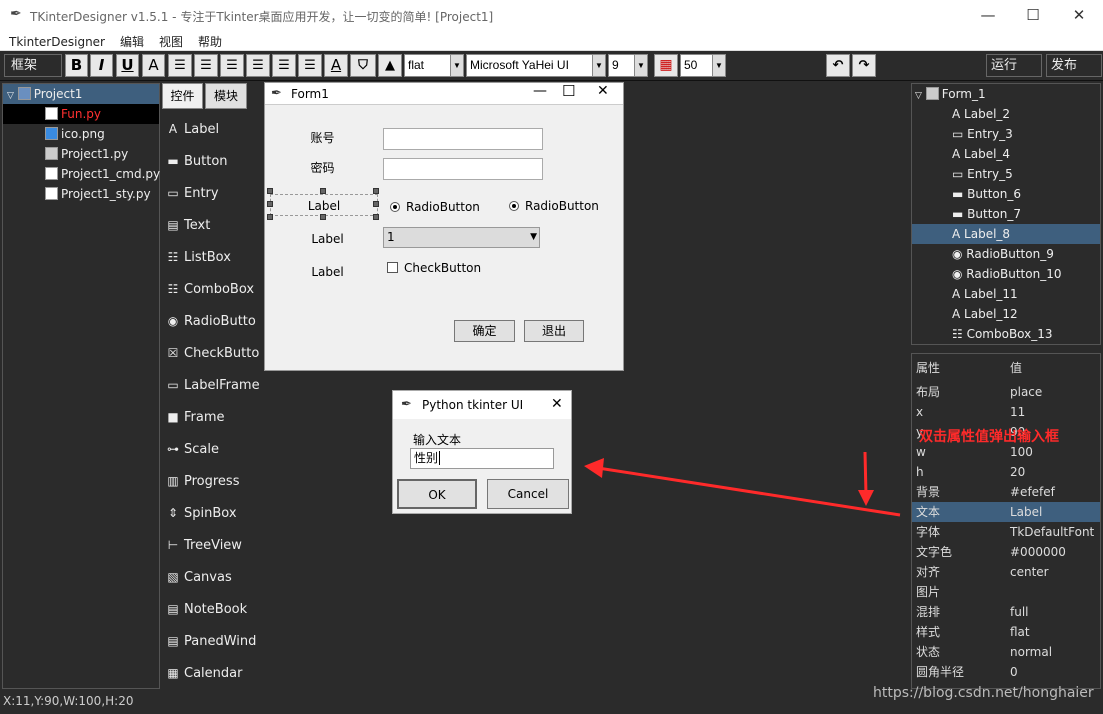  I want to click on account-entry, so click(463, 139).